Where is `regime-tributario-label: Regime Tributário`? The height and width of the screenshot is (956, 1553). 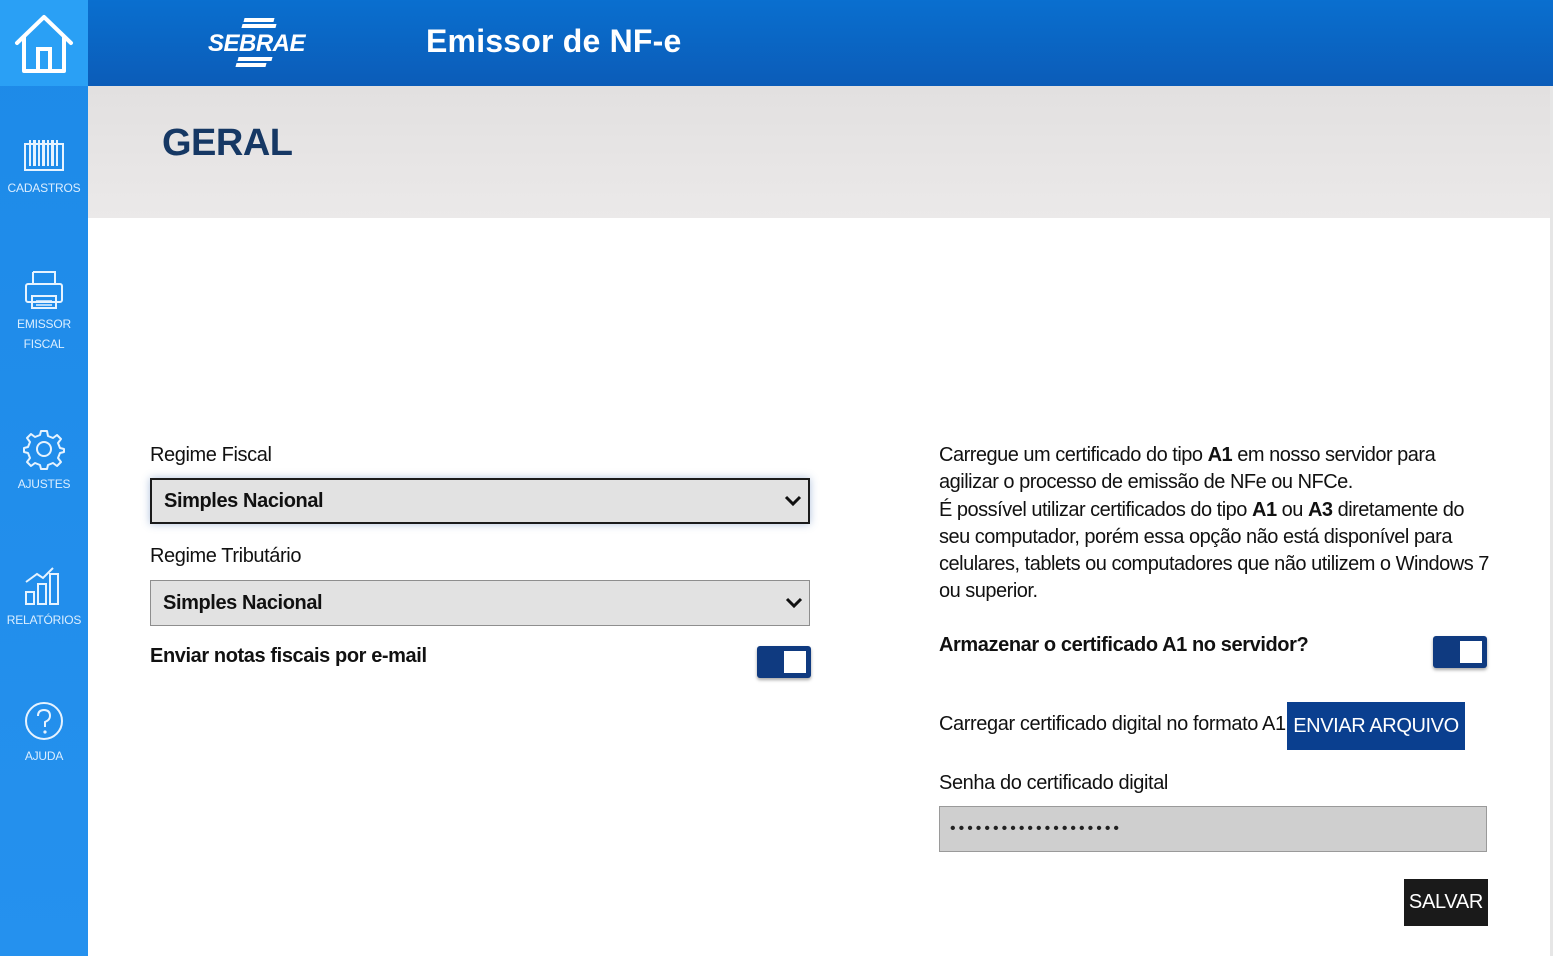 regime-tributario-label: Regime Tributário is located at coordinates (226, 556).